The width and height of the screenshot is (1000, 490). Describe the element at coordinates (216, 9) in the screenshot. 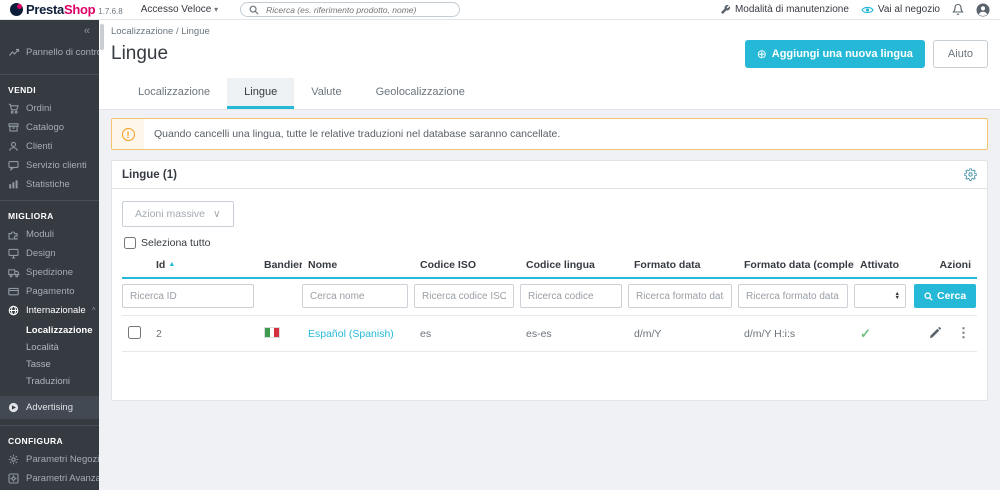

I see `caret-down-icon: ▾` at that location.